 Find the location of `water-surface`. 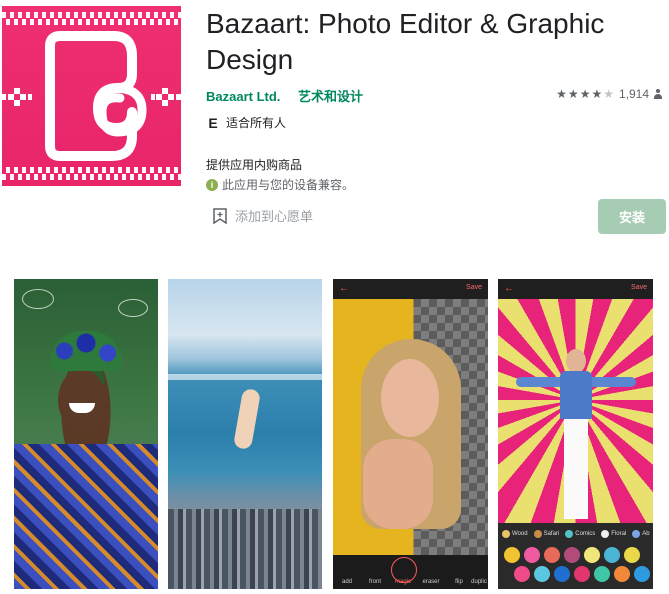

water-surface is located at coordinates (245, 377).